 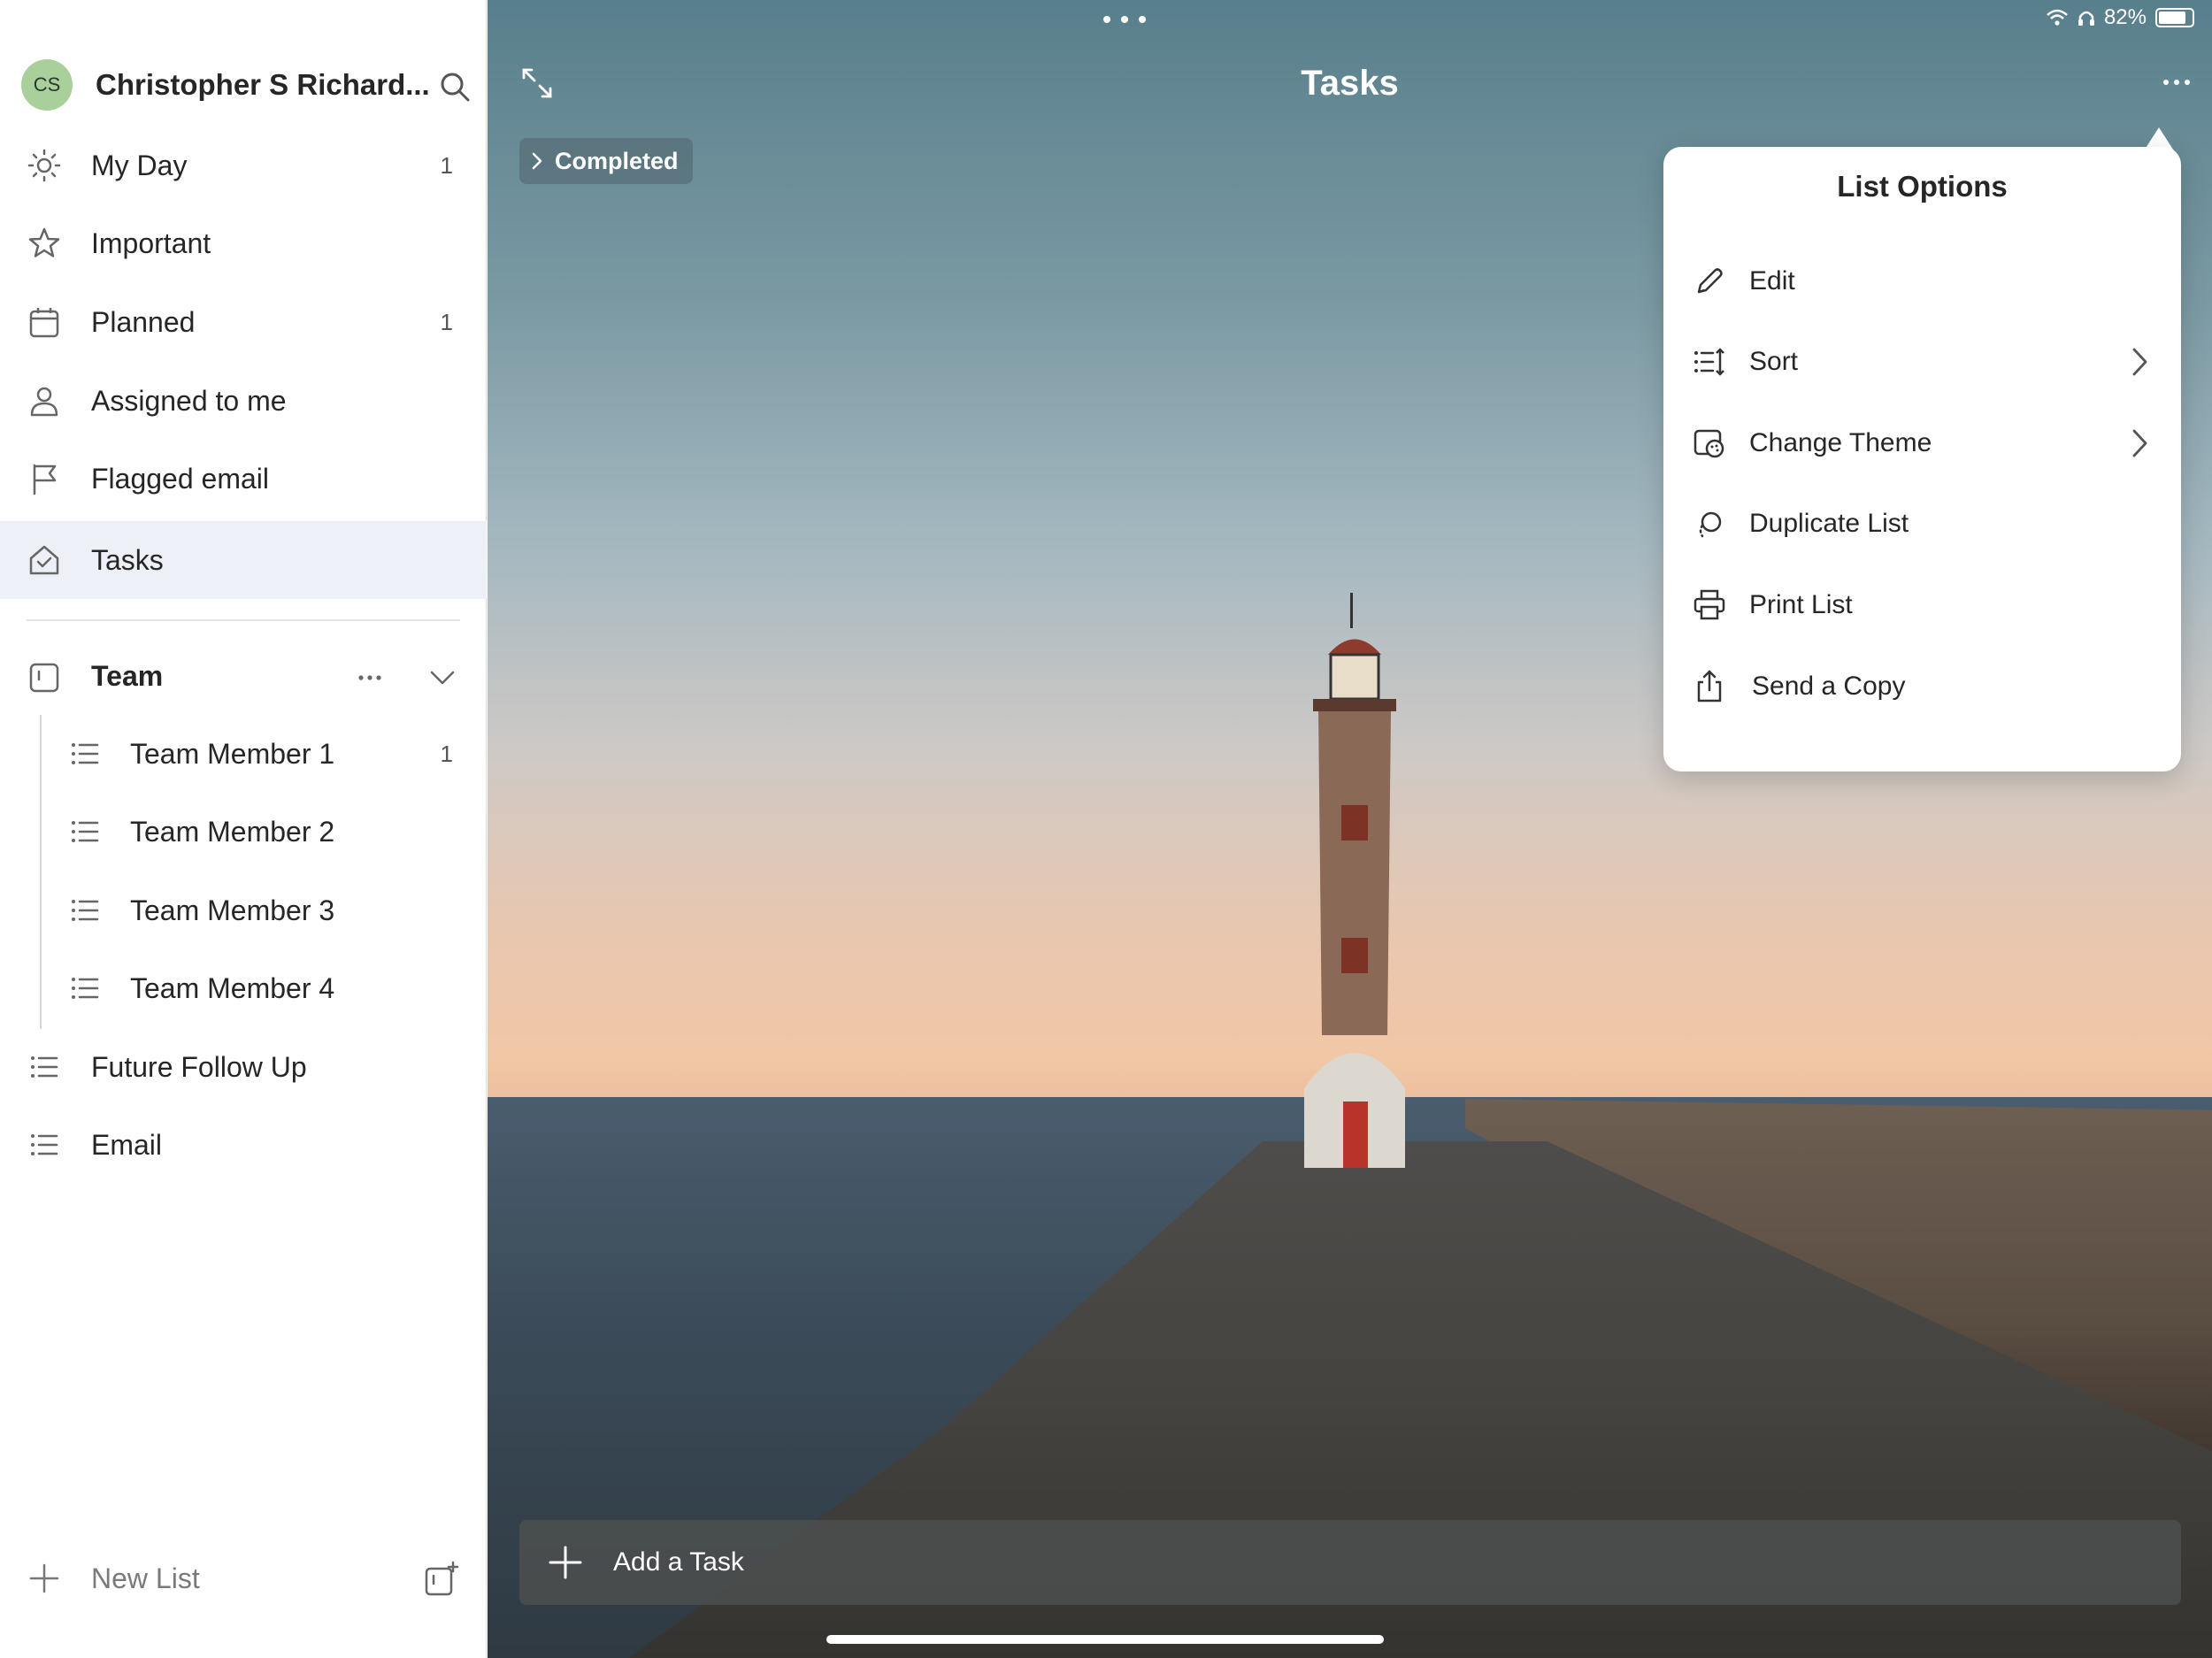 I want to click on list-label: Team Member 1, so click(x=233, y=754).